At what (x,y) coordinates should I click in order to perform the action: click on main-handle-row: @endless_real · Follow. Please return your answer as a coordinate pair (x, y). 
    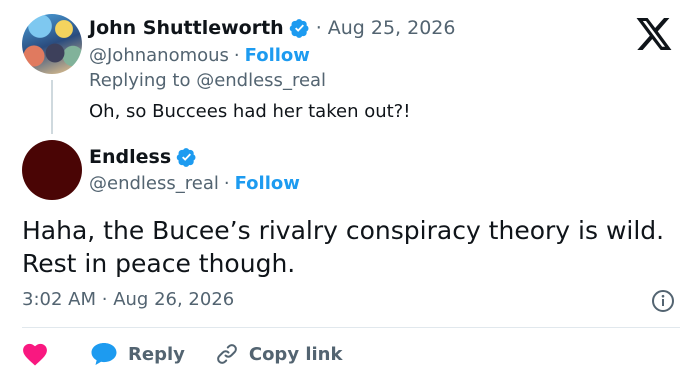
    Looking at the image, I should click on (194, 183).